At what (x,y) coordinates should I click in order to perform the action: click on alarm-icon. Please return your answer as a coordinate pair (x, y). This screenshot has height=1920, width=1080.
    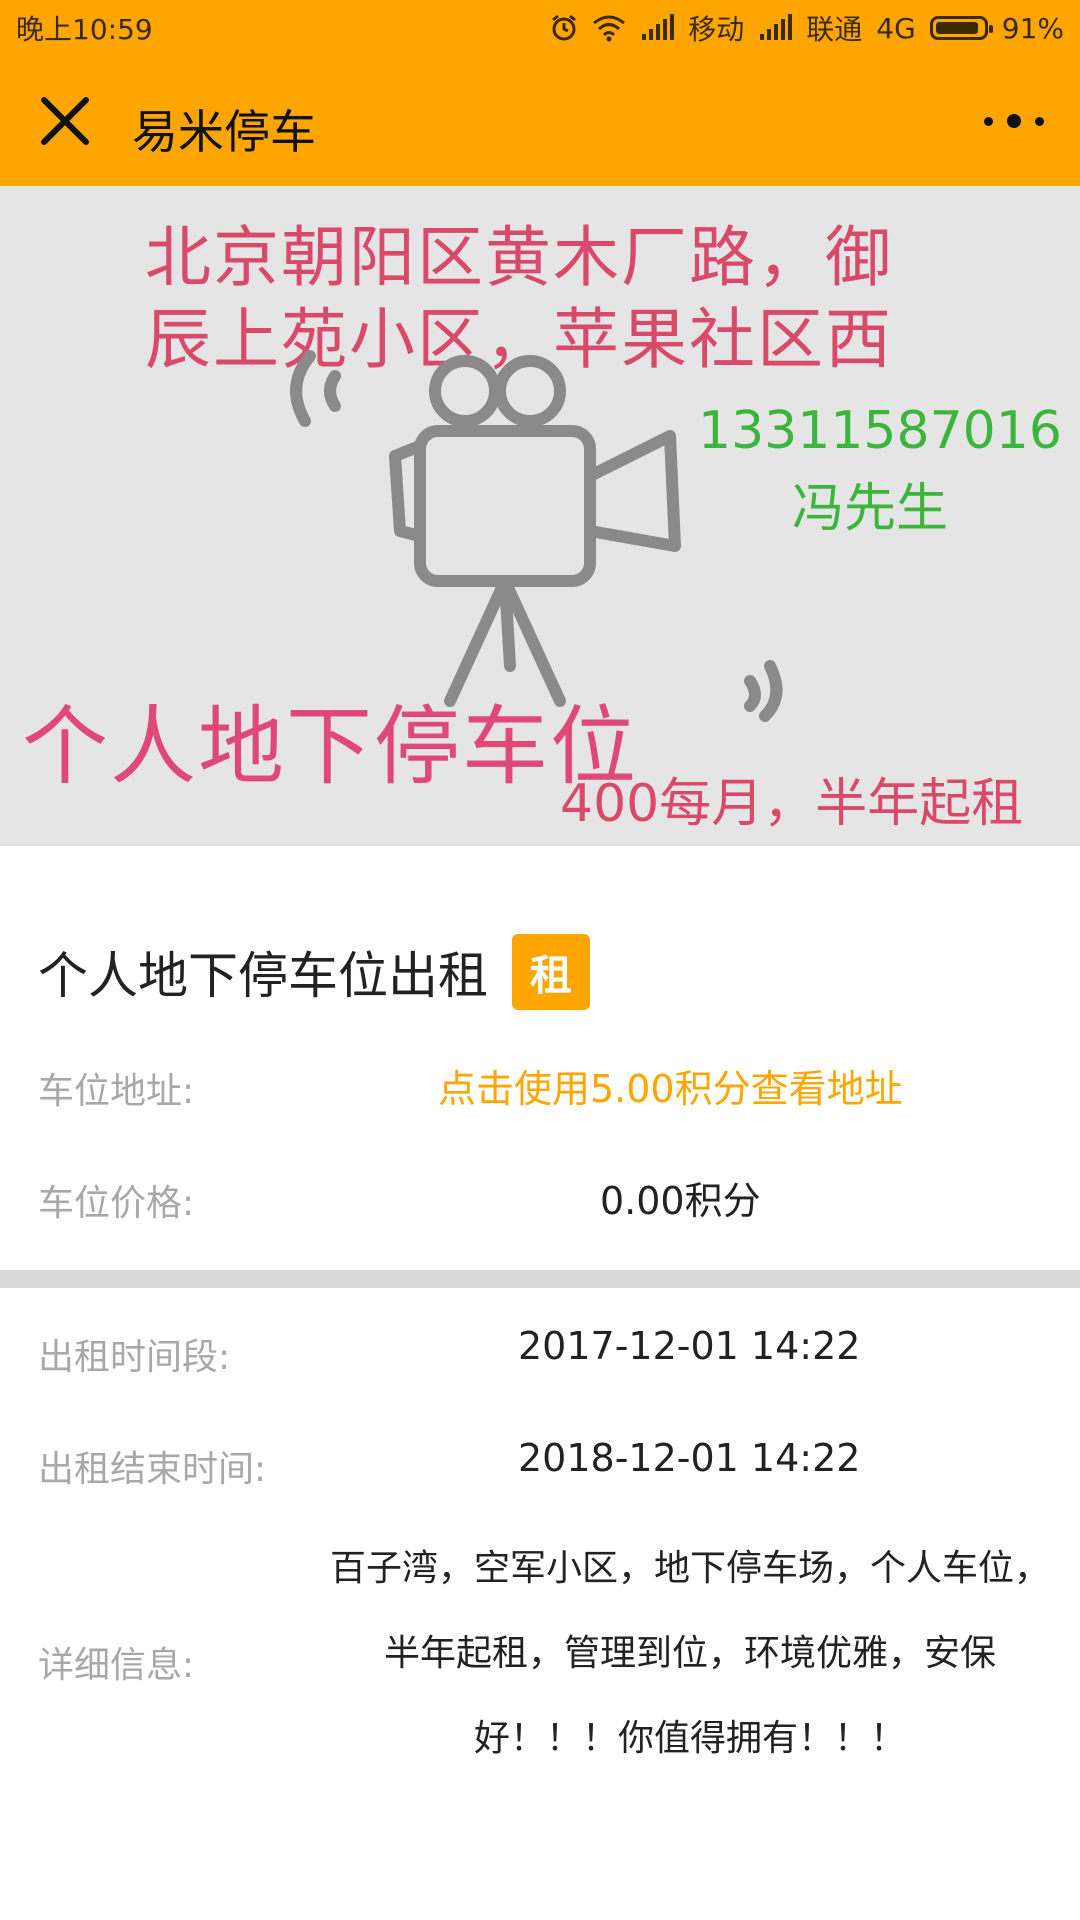
    Looking at the image, I should click on (564, 27).